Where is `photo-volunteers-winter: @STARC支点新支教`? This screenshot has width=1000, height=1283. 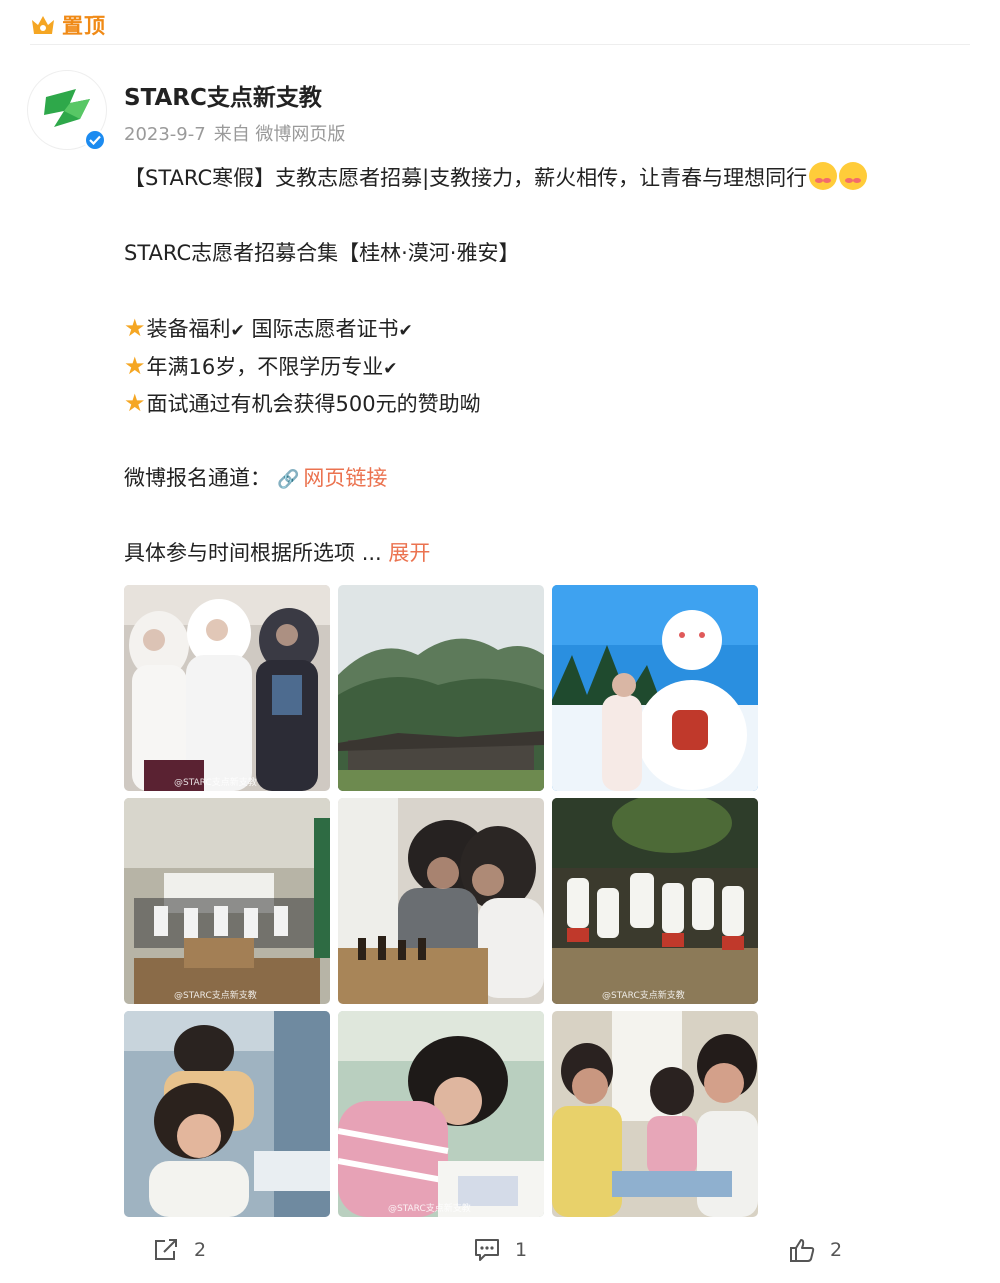
photo-volunteers-winter: @STARC支点新支教 is located at coordinates (227, 688).